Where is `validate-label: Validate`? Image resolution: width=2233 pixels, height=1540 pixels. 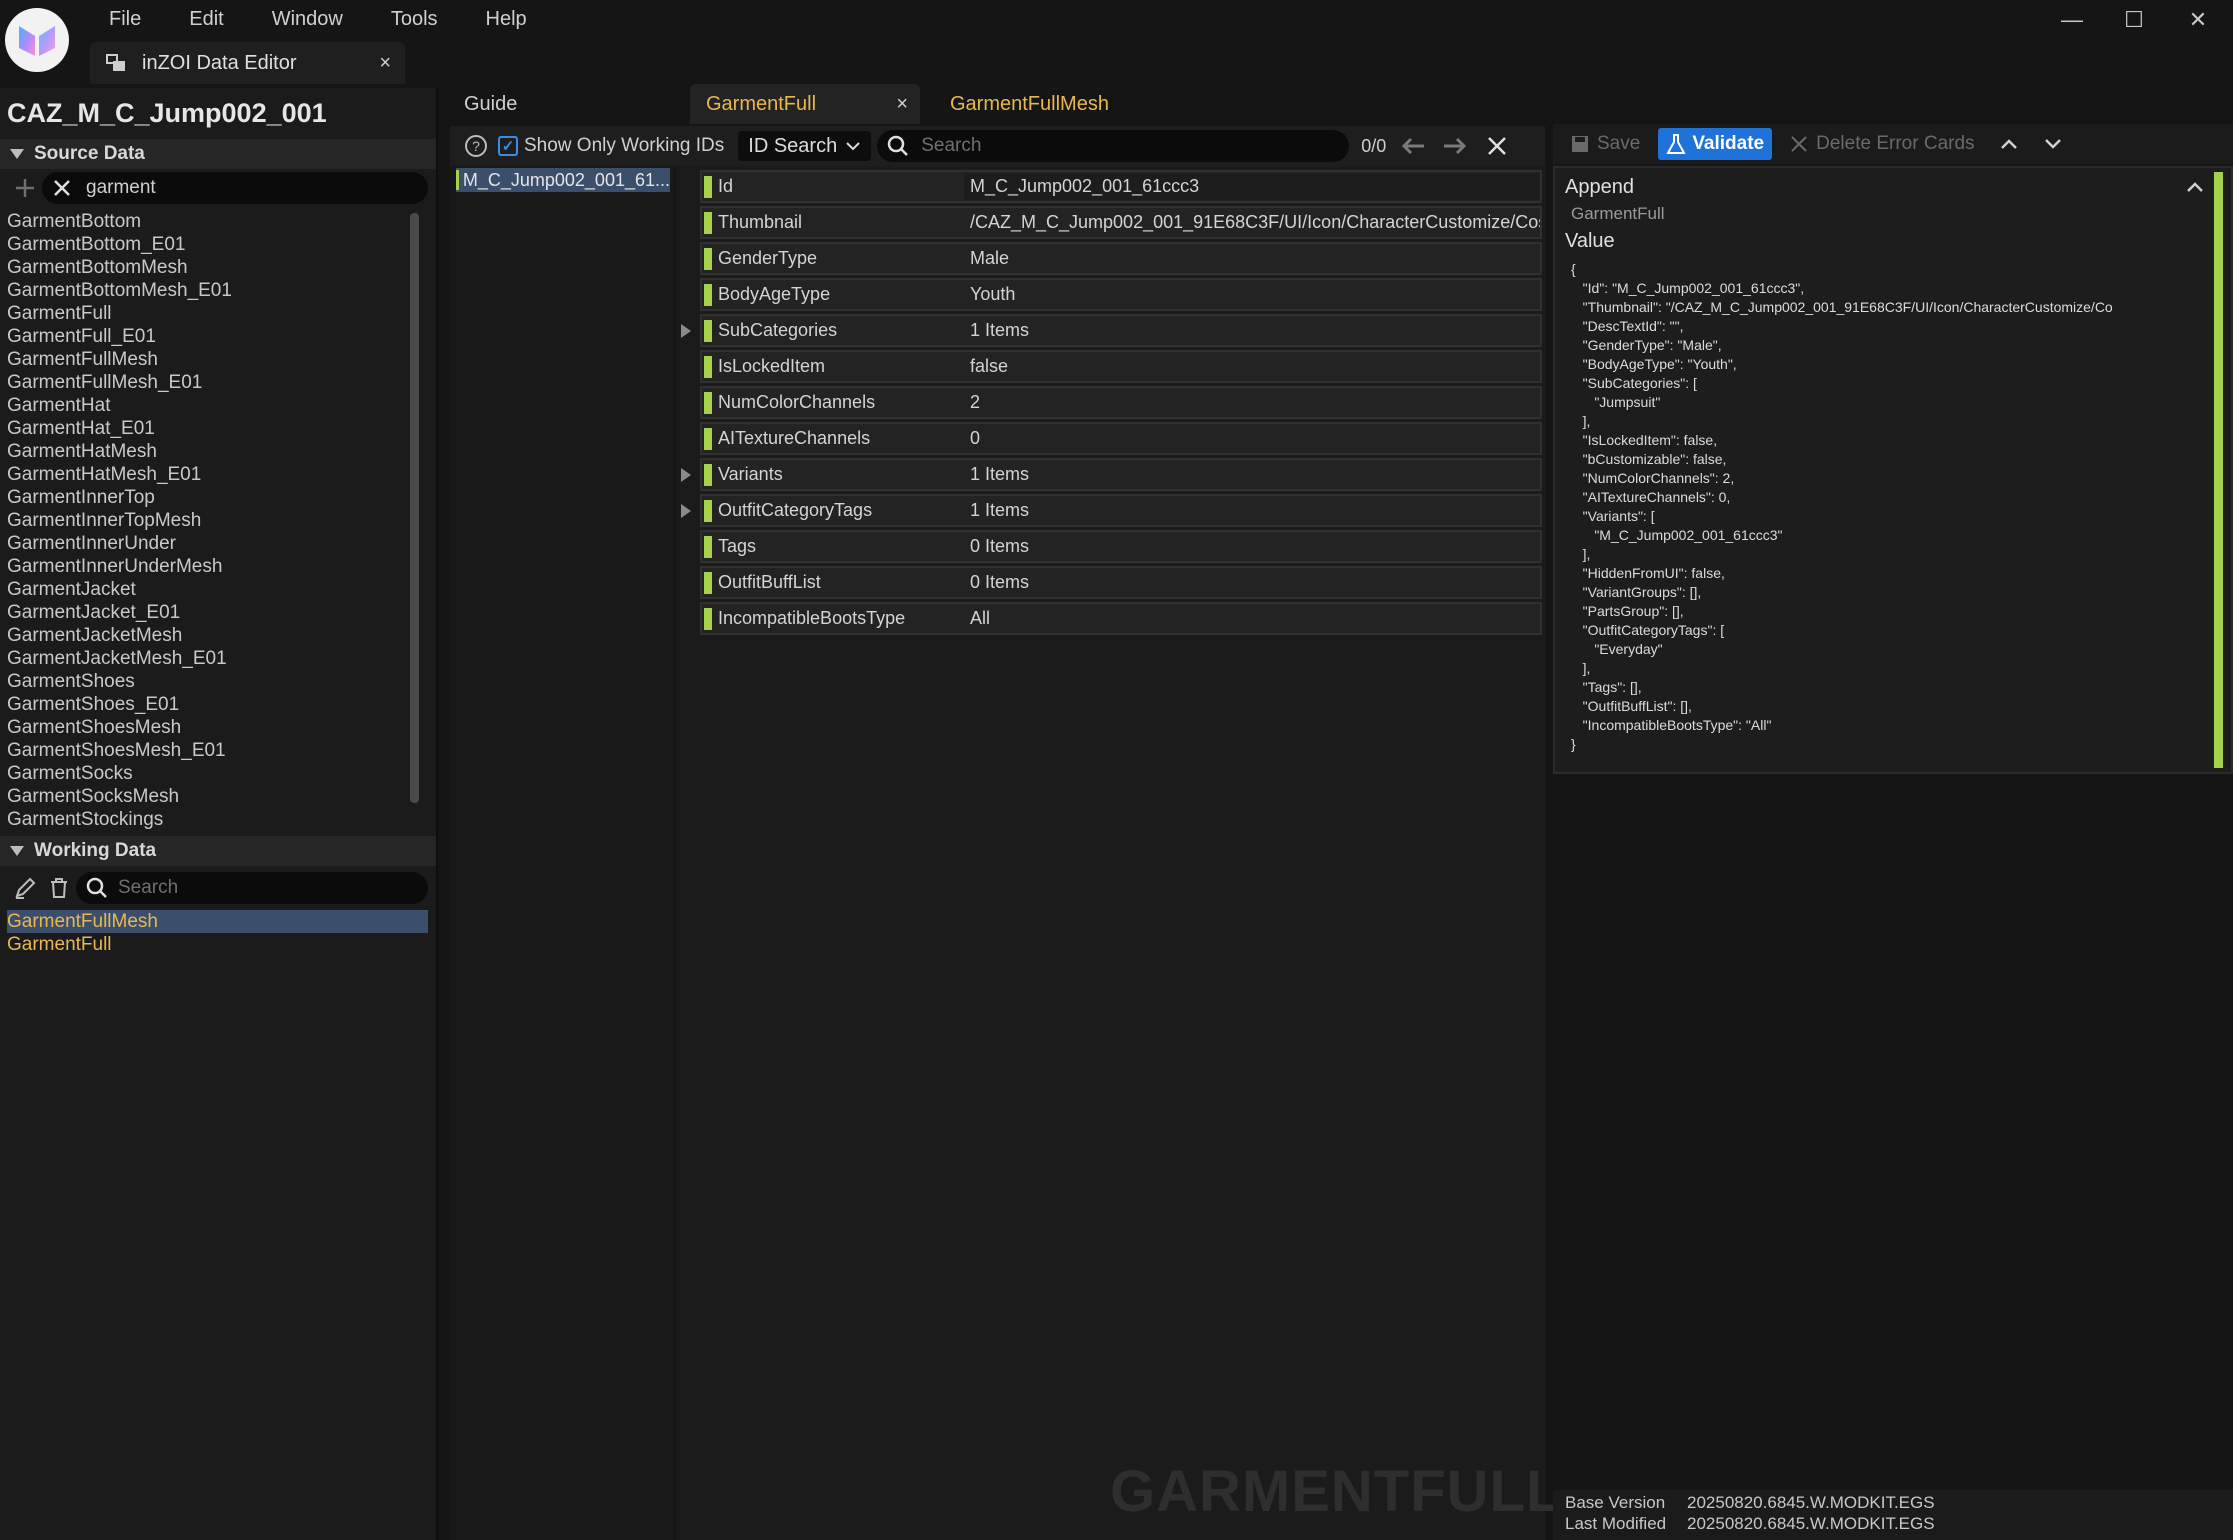
validate-label: Validate is located at coordinates (1728, 143).